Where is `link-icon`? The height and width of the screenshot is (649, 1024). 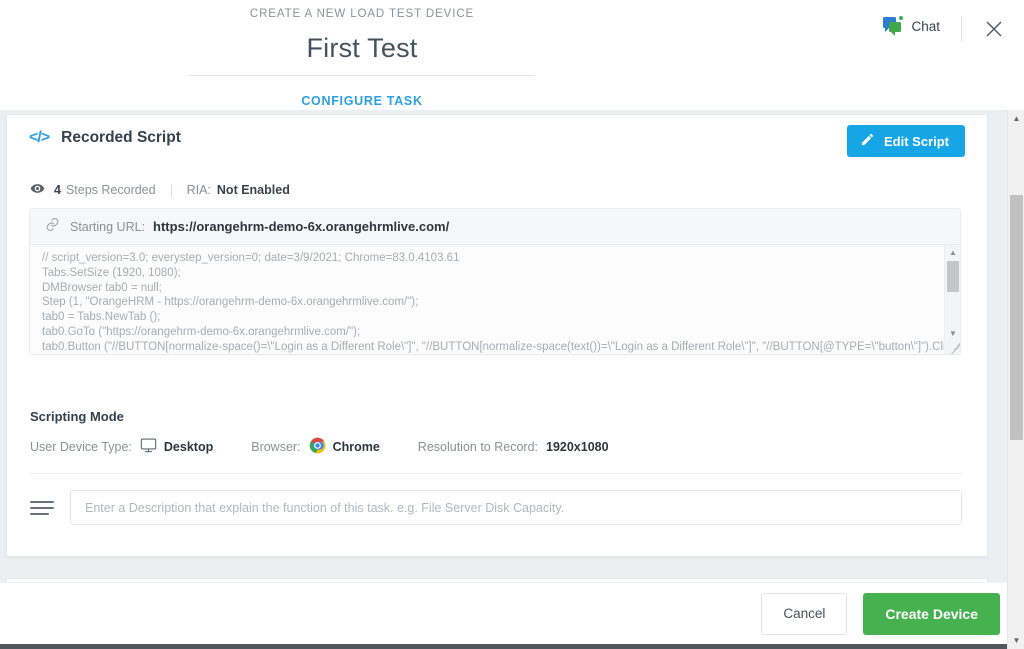 link-icon is located at coordinates (52, 227).